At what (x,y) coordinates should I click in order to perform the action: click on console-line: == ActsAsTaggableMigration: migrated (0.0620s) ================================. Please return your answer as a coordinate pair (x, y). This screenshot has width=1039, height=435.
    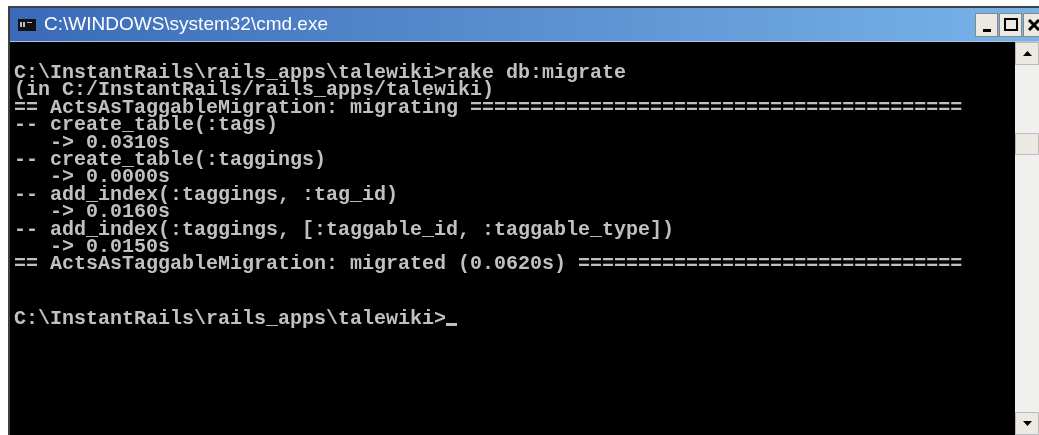
    Looking at the image, I should click on (488, 264).